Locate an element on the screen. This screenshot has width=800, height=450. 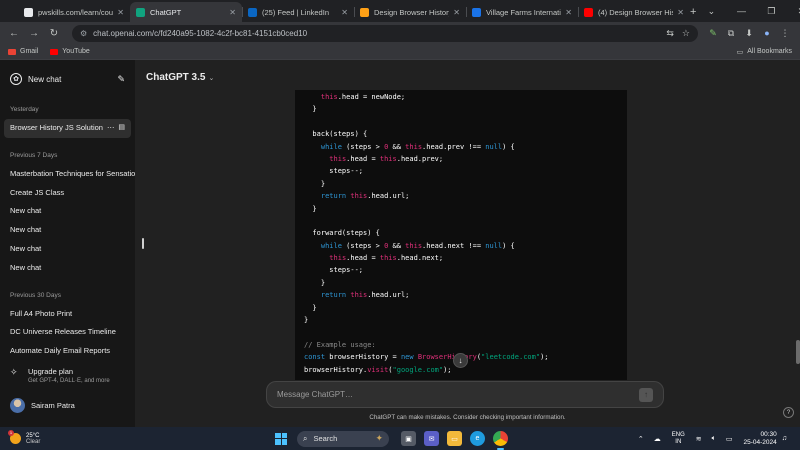
all-bookmarks-button: ▭ All Bookmarks is located at coordinates (764, 52).